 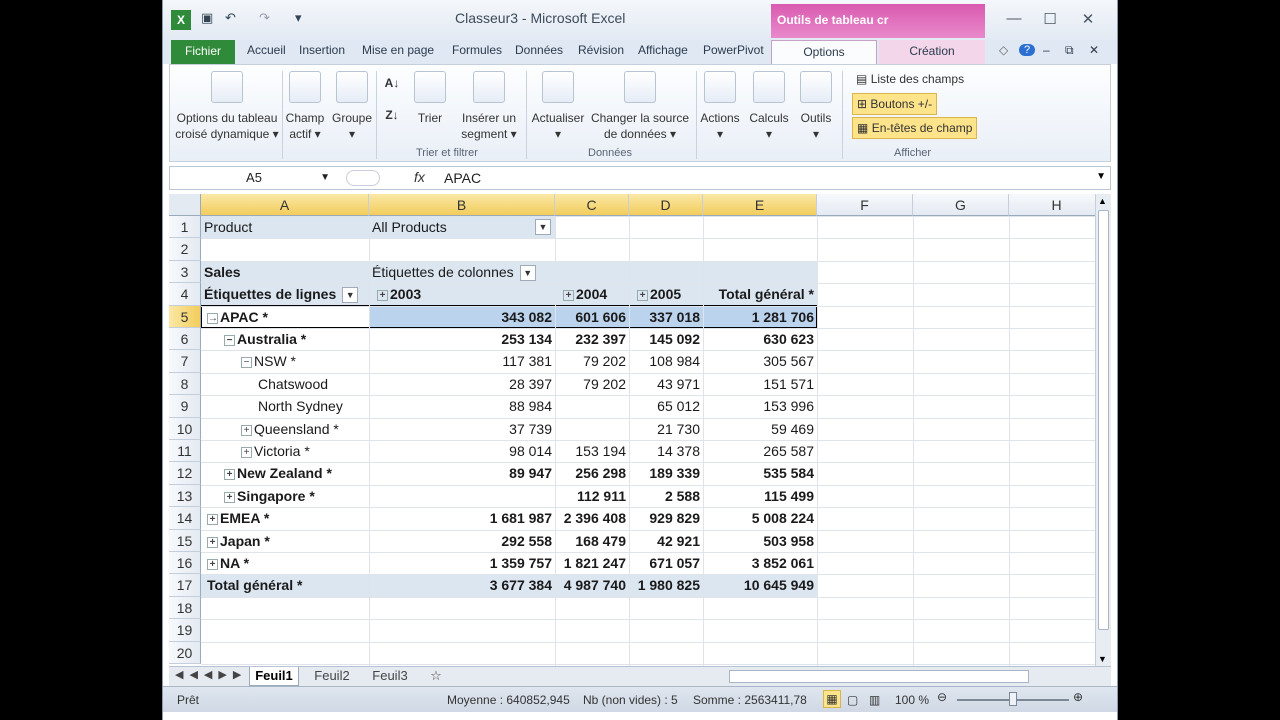 I want to click on cell-d9: 65 012, so click(x=666, y=406).